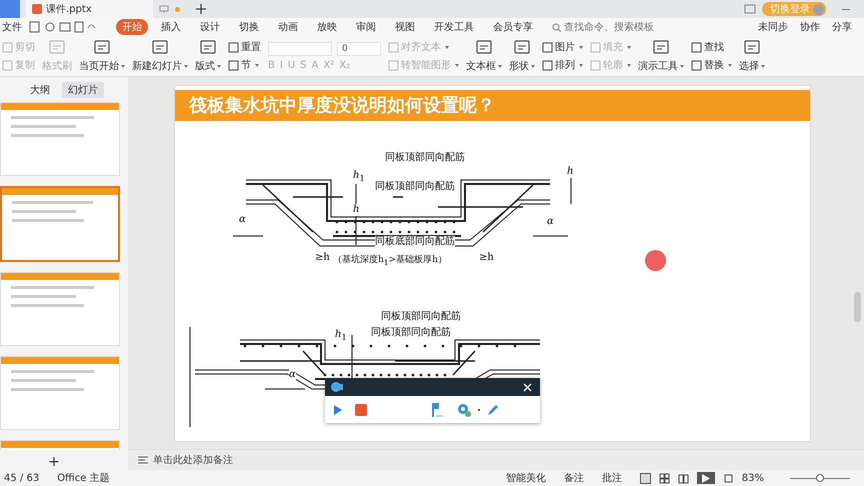 Image resolution: width=864 pixels, height=486 pixels. Describe the element at coordinates (842, 27) in the screenshot. I see `header-action-link: 分享` at that location.